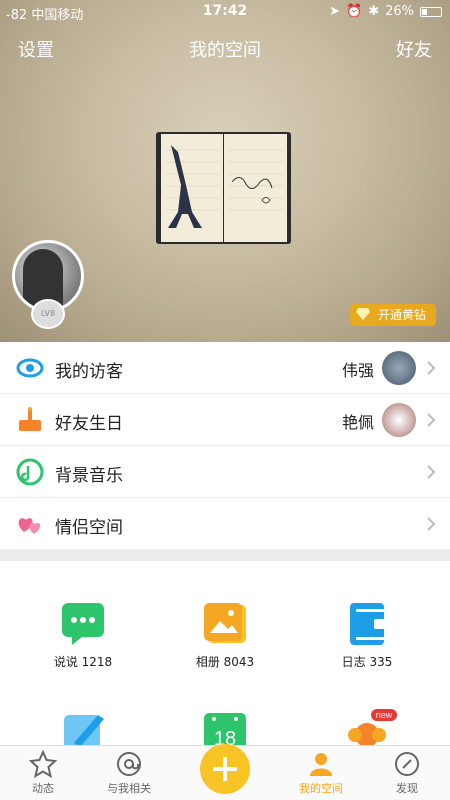 The image size is (450, 800). What do you see at coordinates (321, 764) in the screenshot?
I see `person-icon` at bounding box center [321, 764].